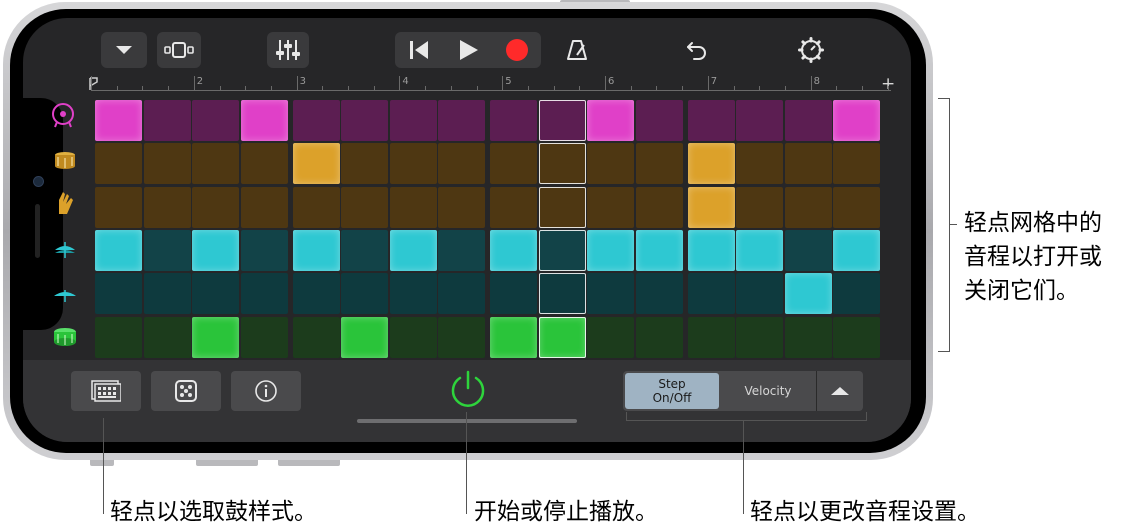  I want to click on hihat-icon, so click(65, 250).